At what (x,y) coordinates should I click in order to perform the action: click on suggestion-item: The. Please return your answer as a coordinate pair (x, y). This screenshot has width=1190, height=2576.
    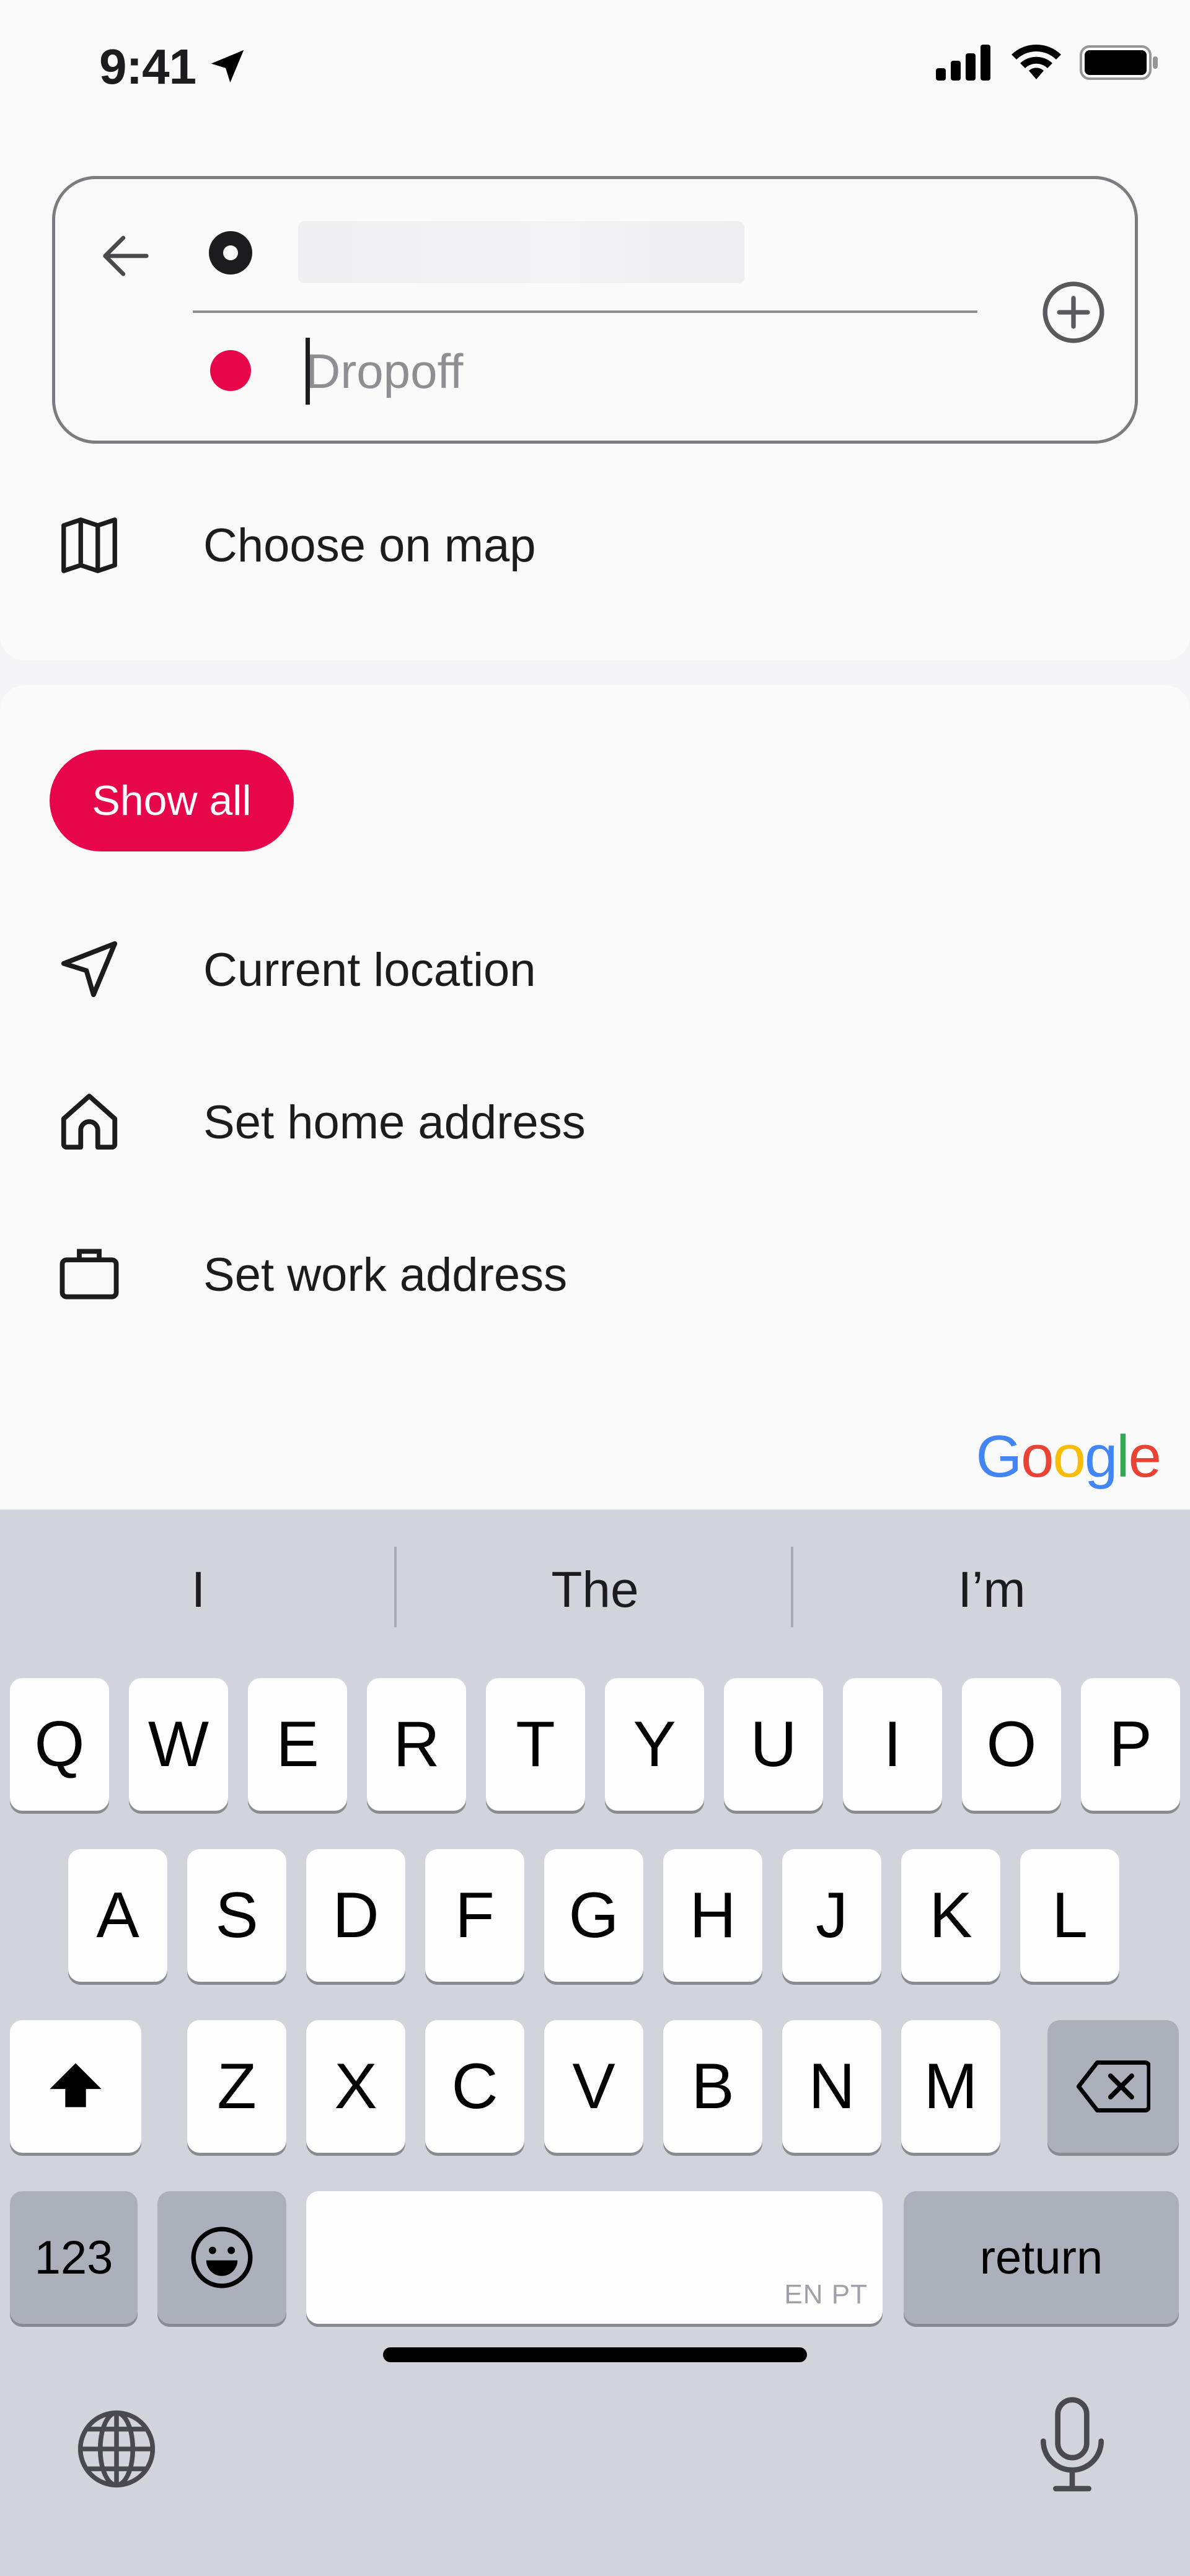
    Looking at the image, I should click on (595, 1590).